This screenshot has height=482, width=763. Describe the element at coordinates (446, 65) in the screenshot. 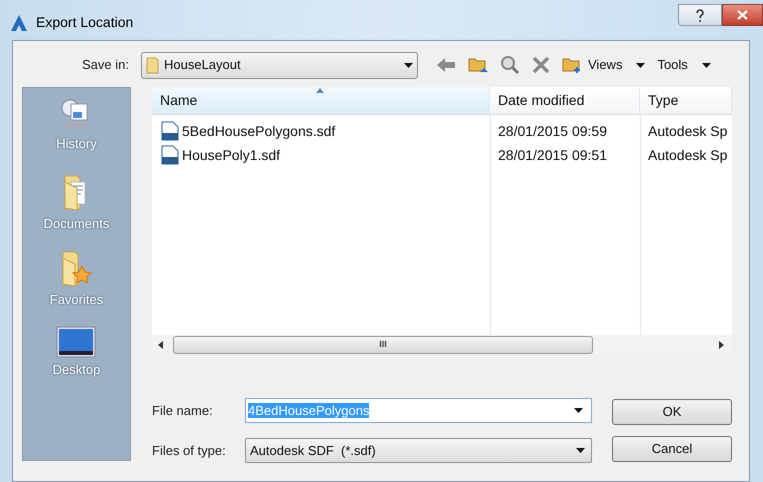

I see `back-arrow-icon` at that location.